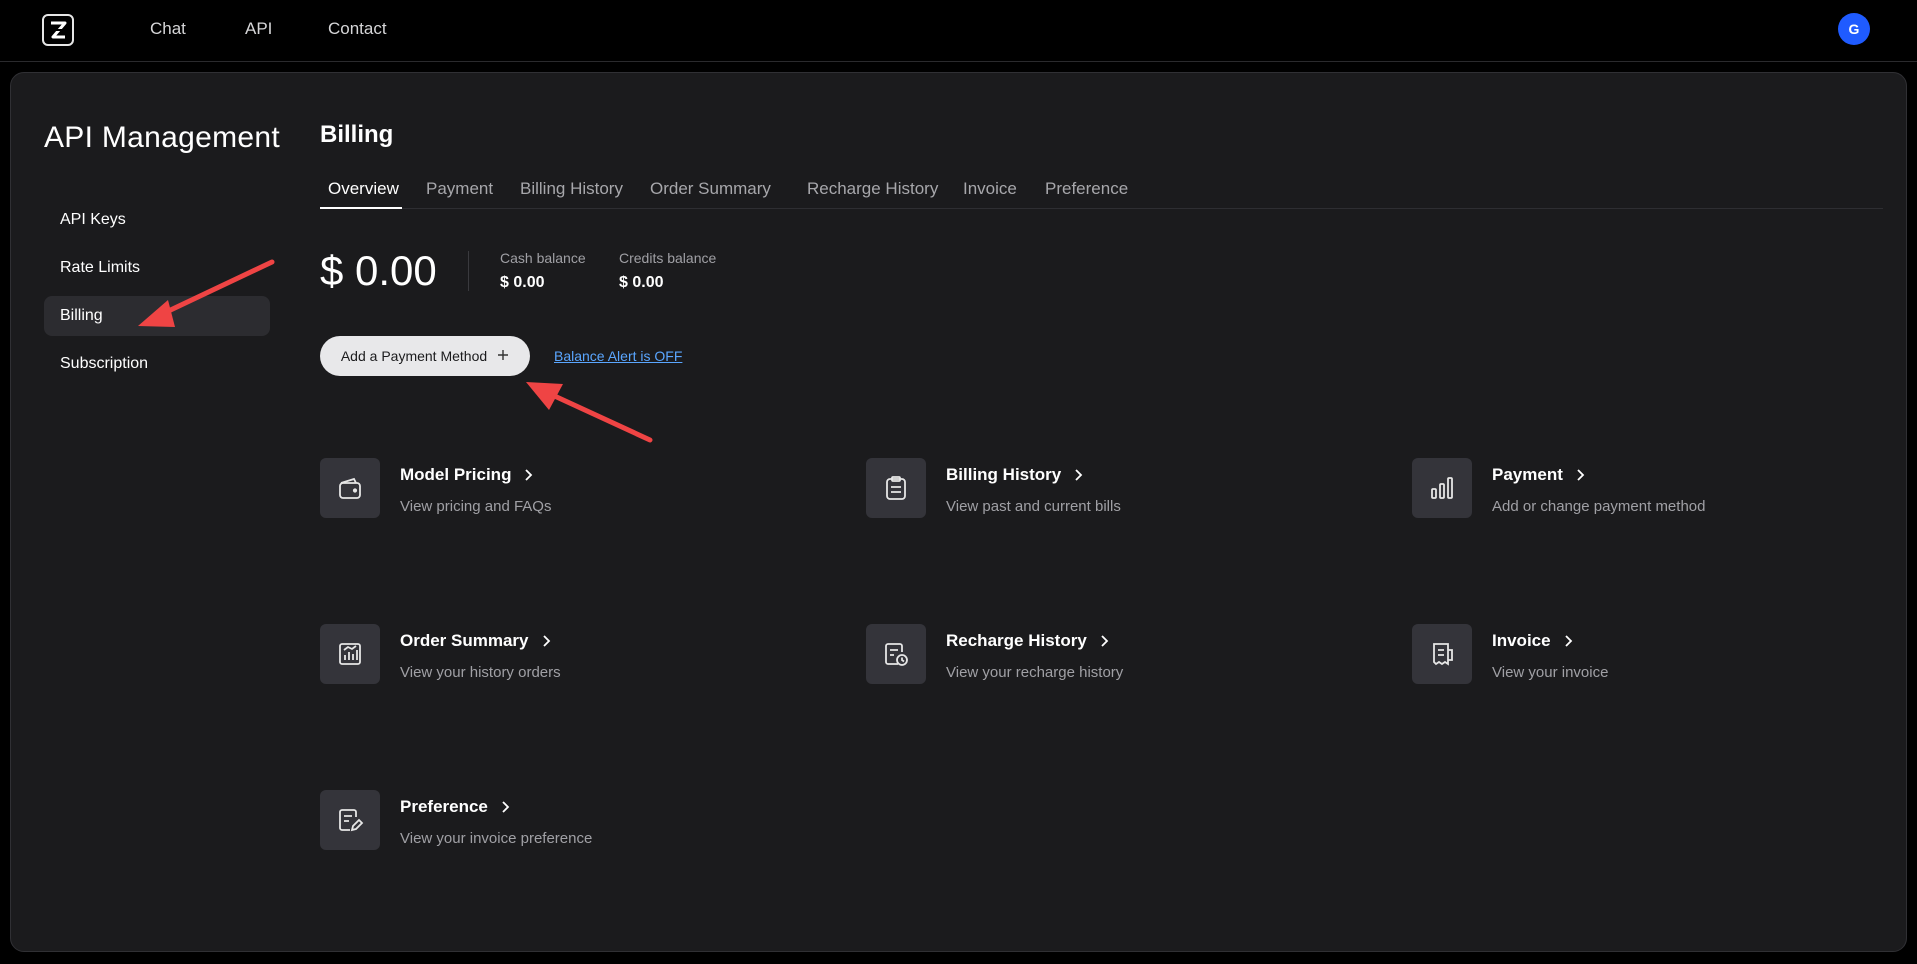 The image size is (1917, 964). I want to click on arrow-to-billing-icon, so click(206, 293).